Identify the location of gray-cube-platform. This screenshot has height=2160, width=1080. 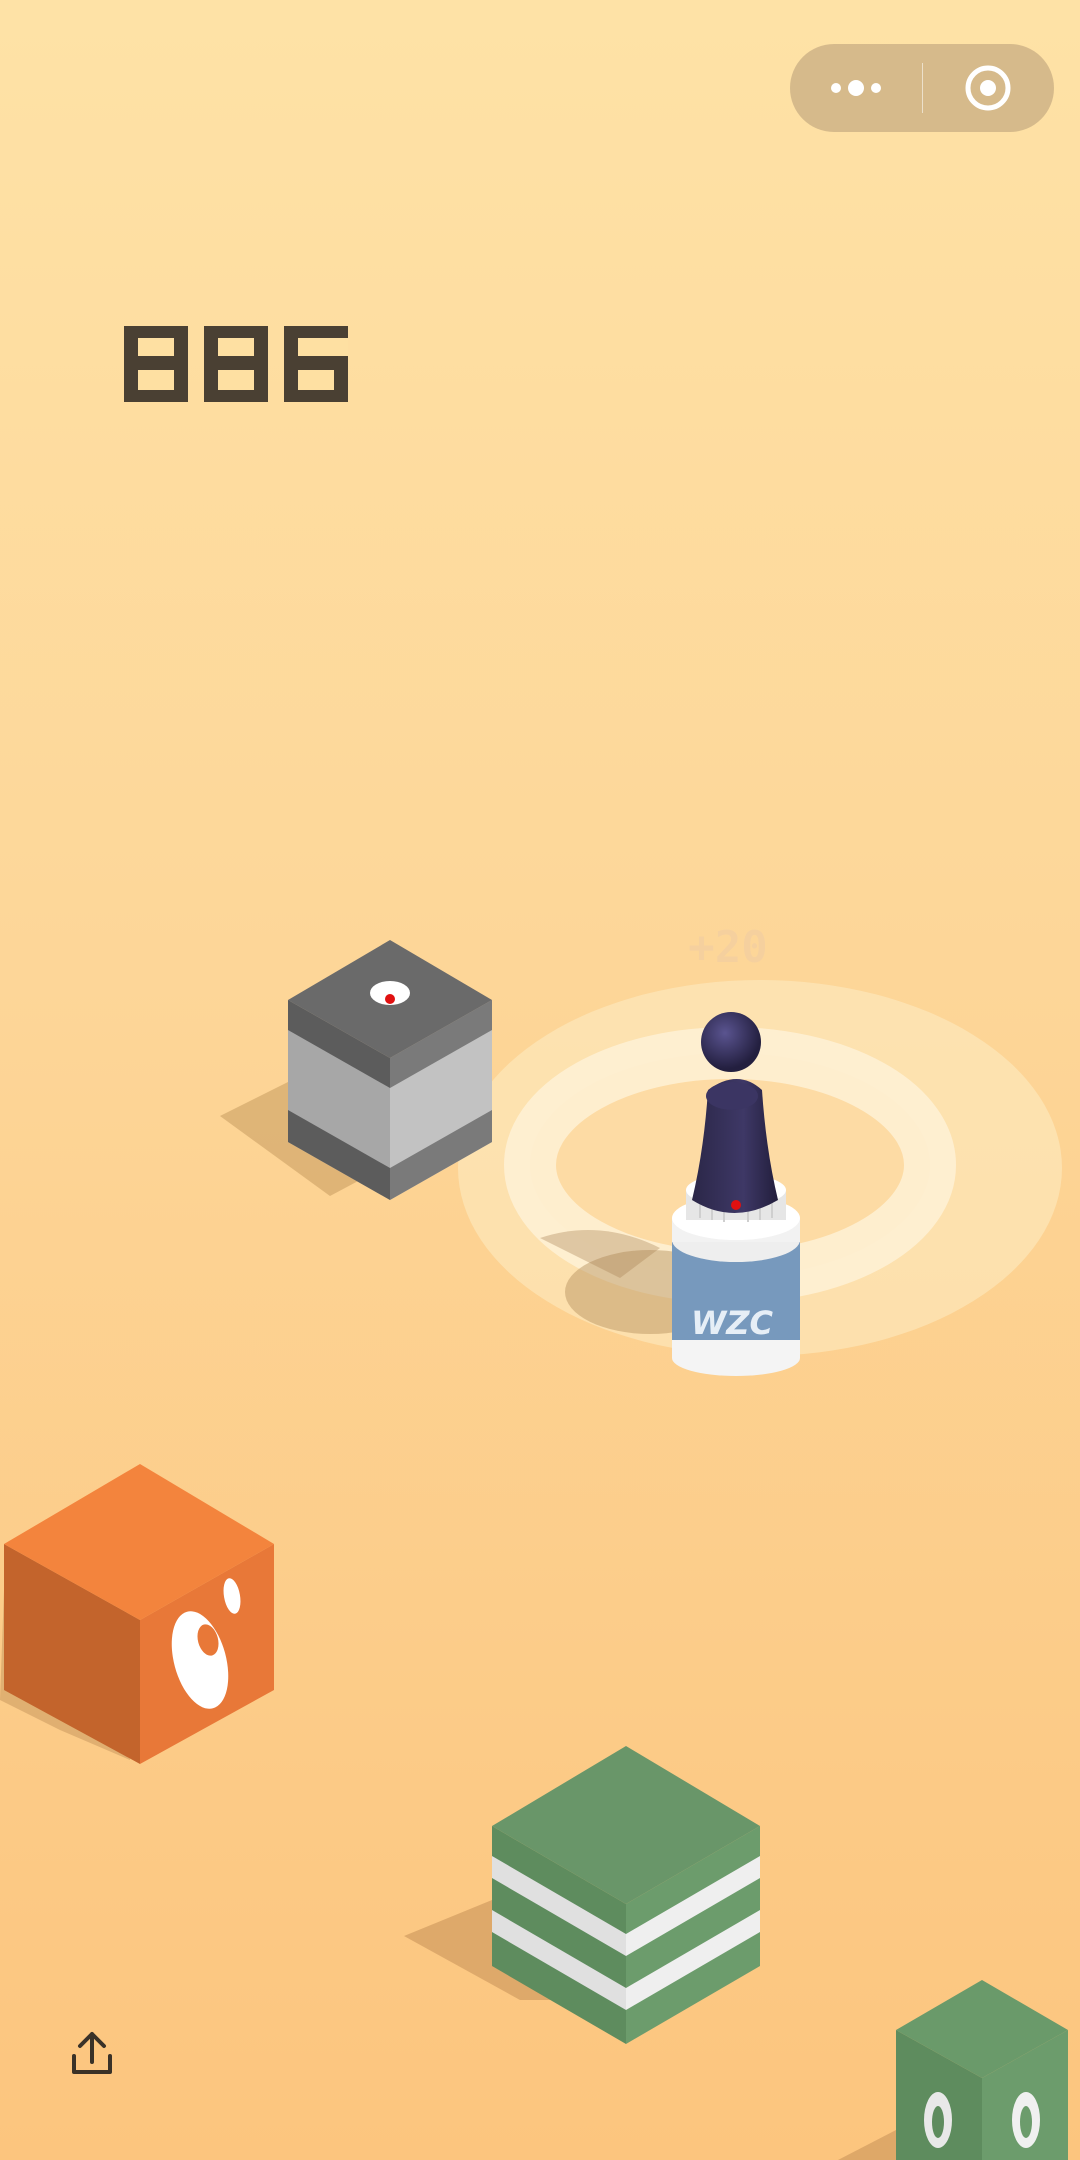
(356, 1070).